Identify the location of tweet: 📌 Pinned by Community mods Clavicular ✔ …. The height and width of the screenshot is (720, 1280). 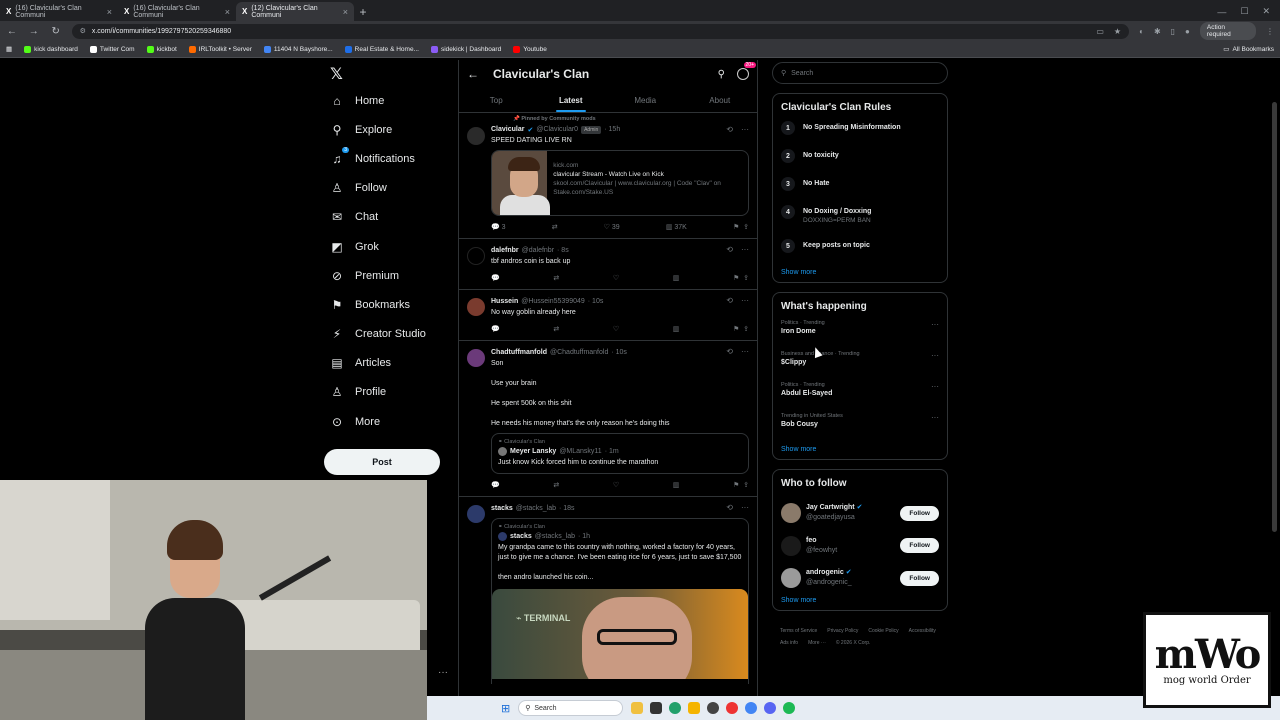
(608, 176).